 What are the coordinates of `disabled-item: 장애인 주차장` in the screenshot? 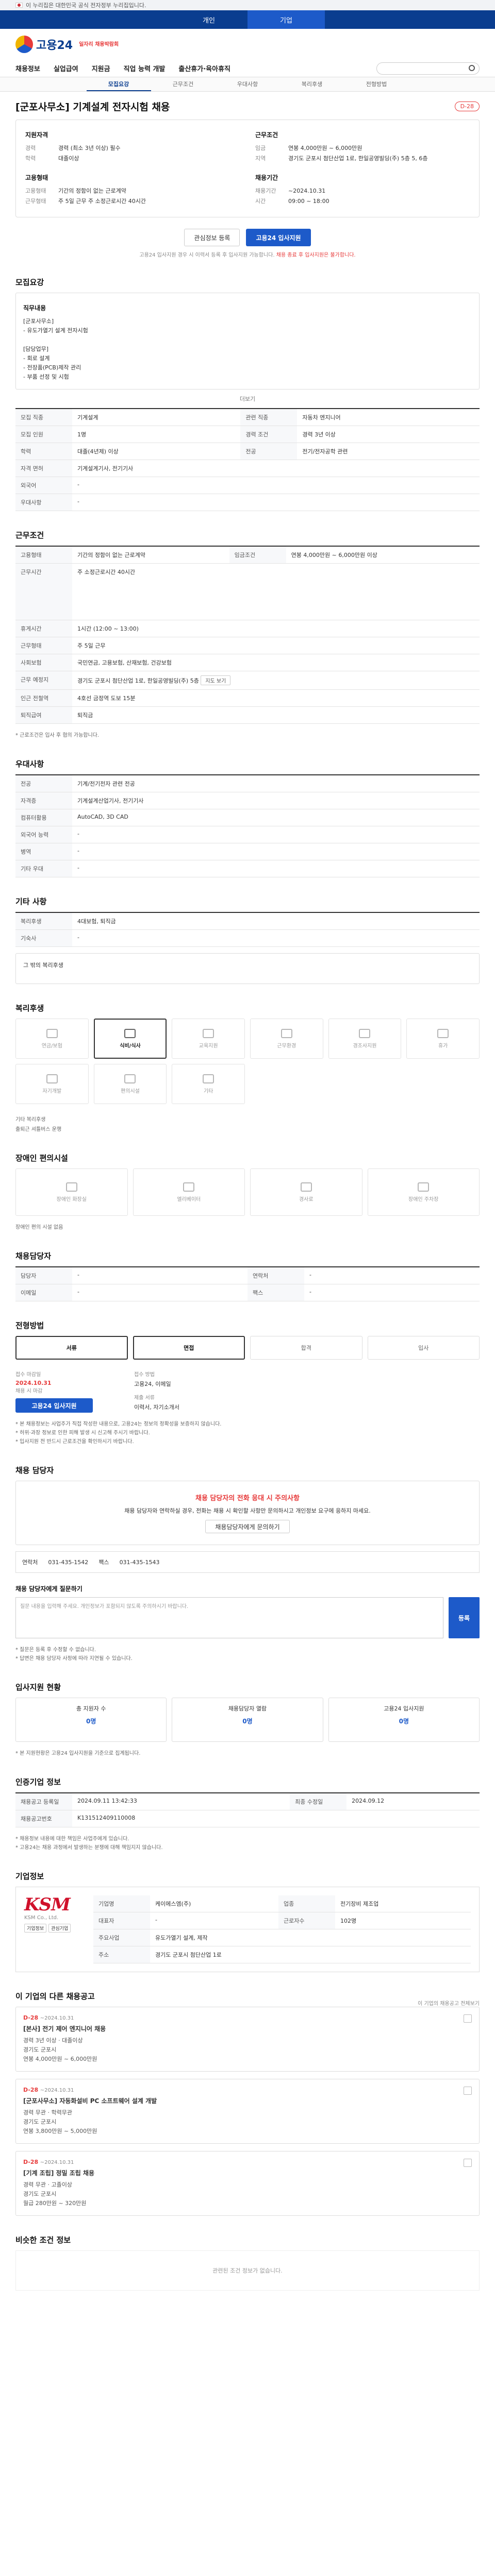 It's located at (423, 1192).